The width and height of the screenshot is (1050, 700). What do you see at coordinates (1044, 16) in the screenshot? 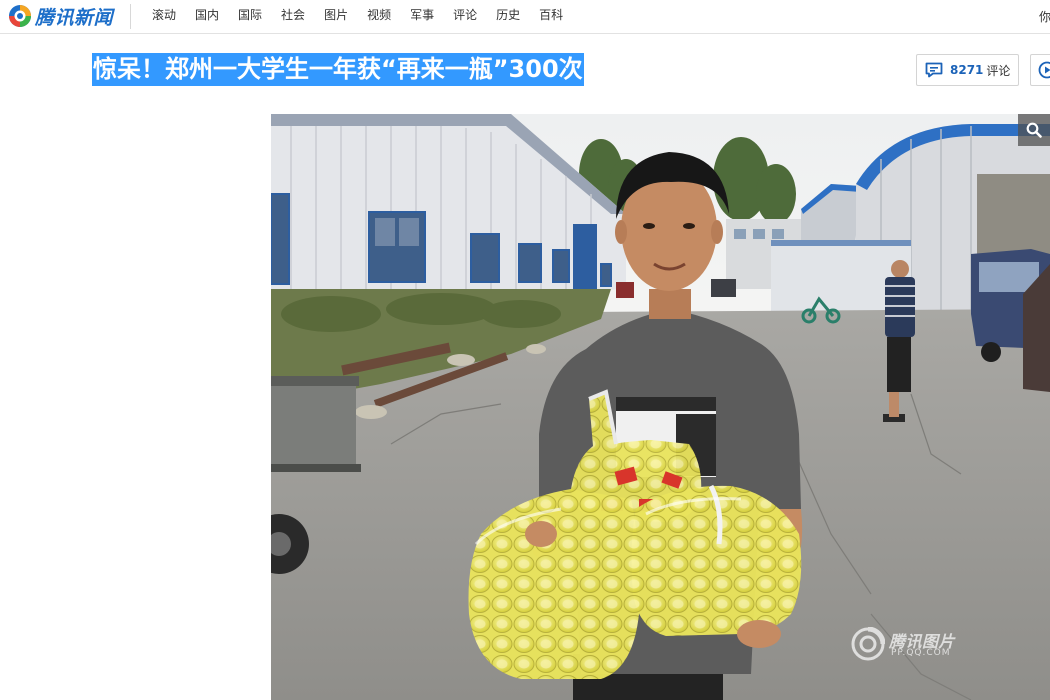
I see `user-link: 你` at bounding box center [1044, 16].